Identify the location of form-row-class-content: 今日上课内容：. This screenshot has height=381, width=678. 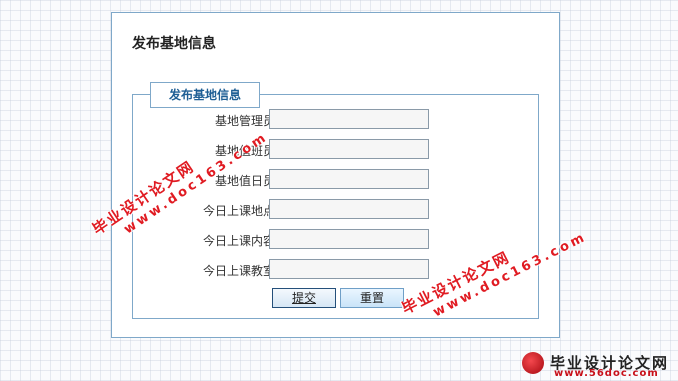
(336, 240).